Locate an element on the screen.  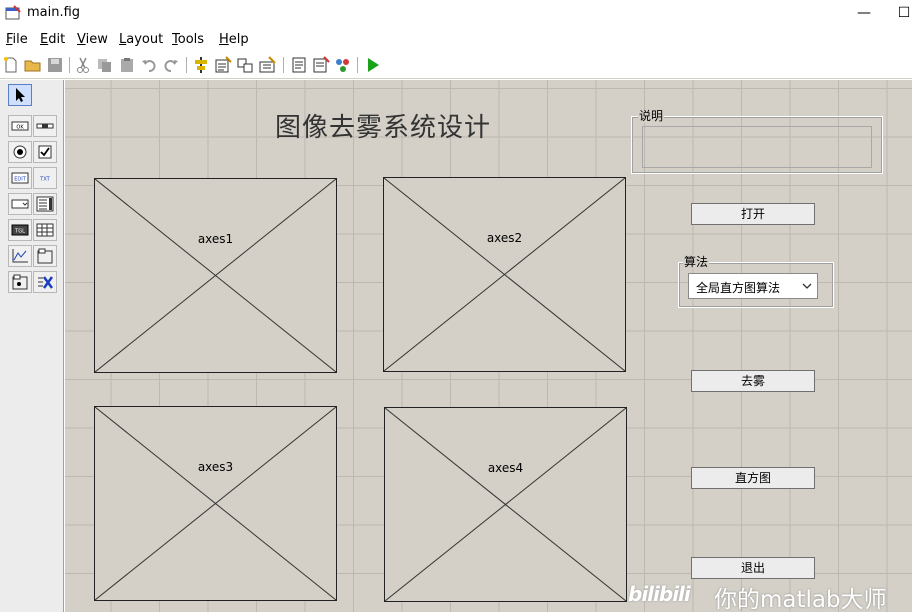
bilibili-logo: bilibili is located at coordinates (659, 594).